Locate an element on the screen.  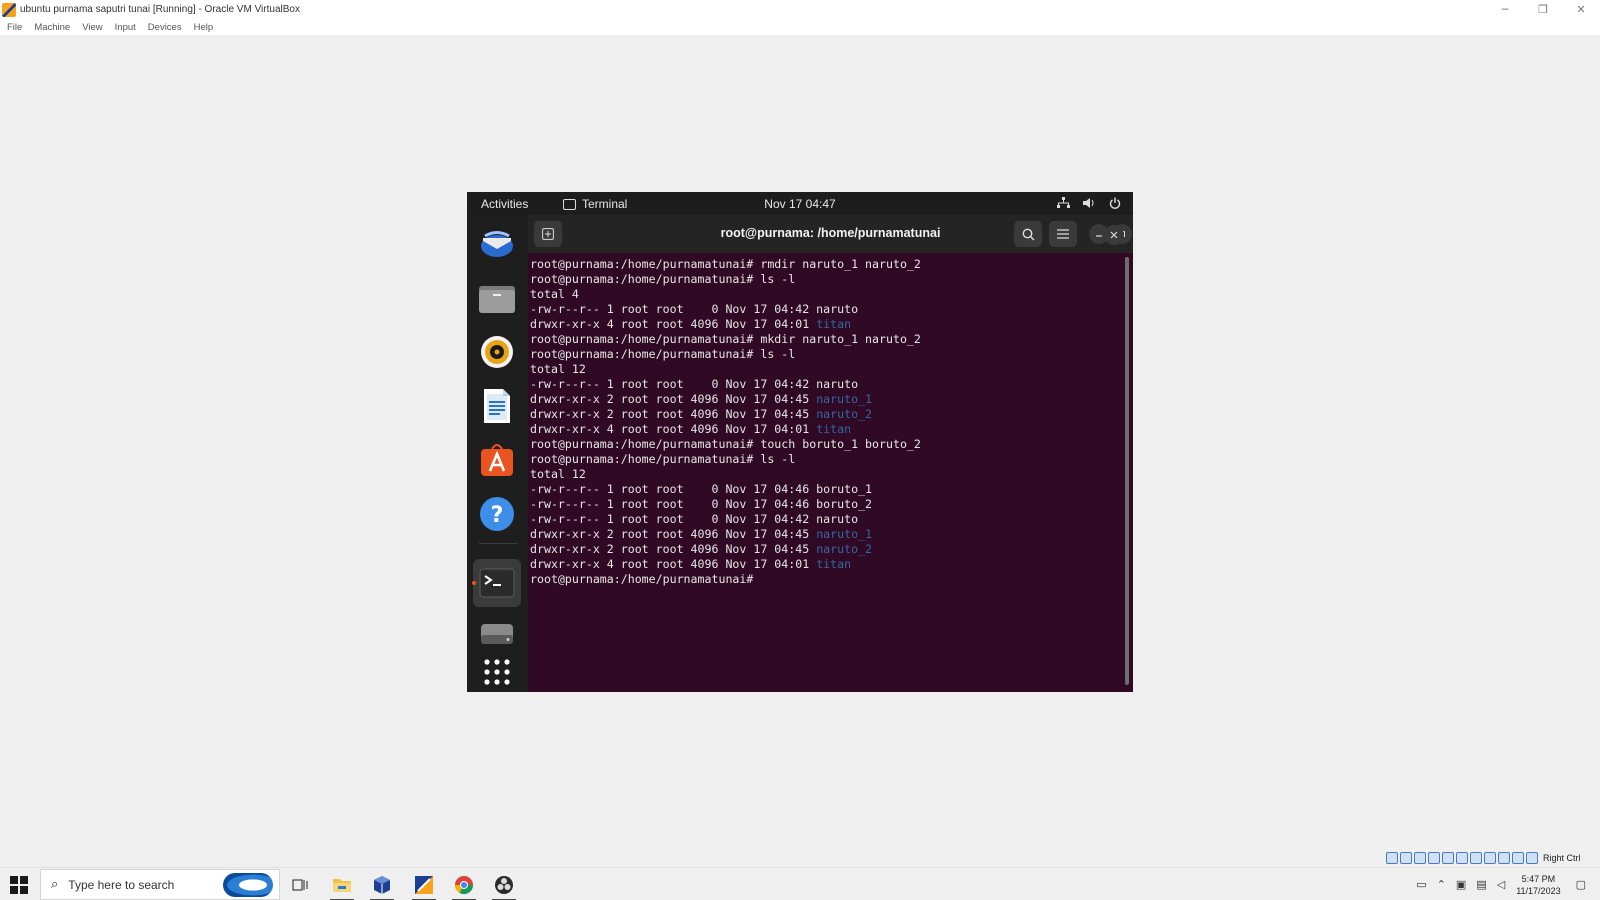
vbox-status-bar: Right Ctrl is located at coordinates (1483, 858).